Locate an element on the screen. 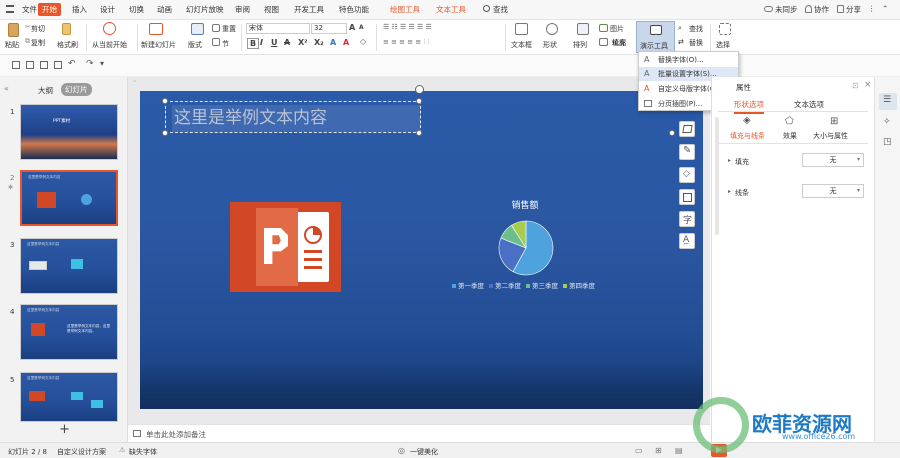 The height and width of the screenshot is (458, 900). text-highlight-icon: A is located at coordinates (346, 42).